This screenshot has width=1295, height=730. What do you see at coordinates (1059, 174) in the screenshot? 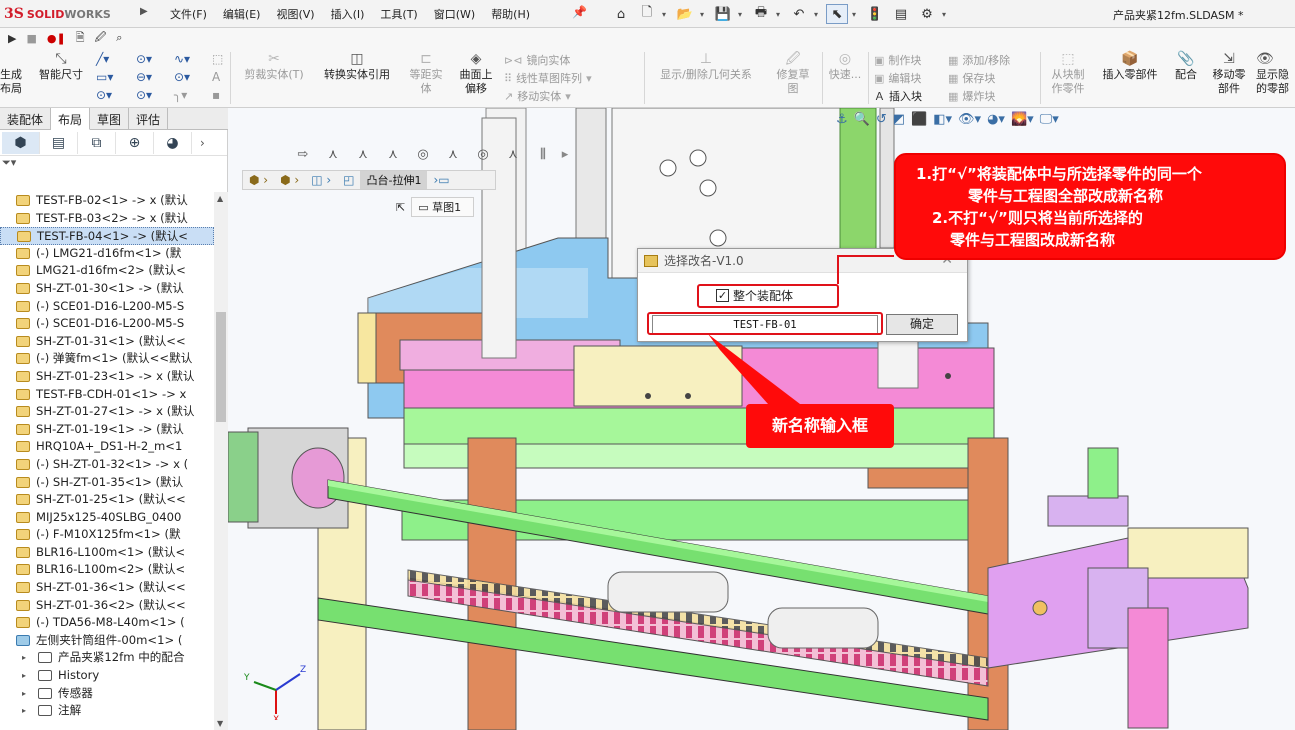
I see `note-line-1: 1.打“√”将装配体中与所选择零件的同一个` at bounding box center [1059, 174].